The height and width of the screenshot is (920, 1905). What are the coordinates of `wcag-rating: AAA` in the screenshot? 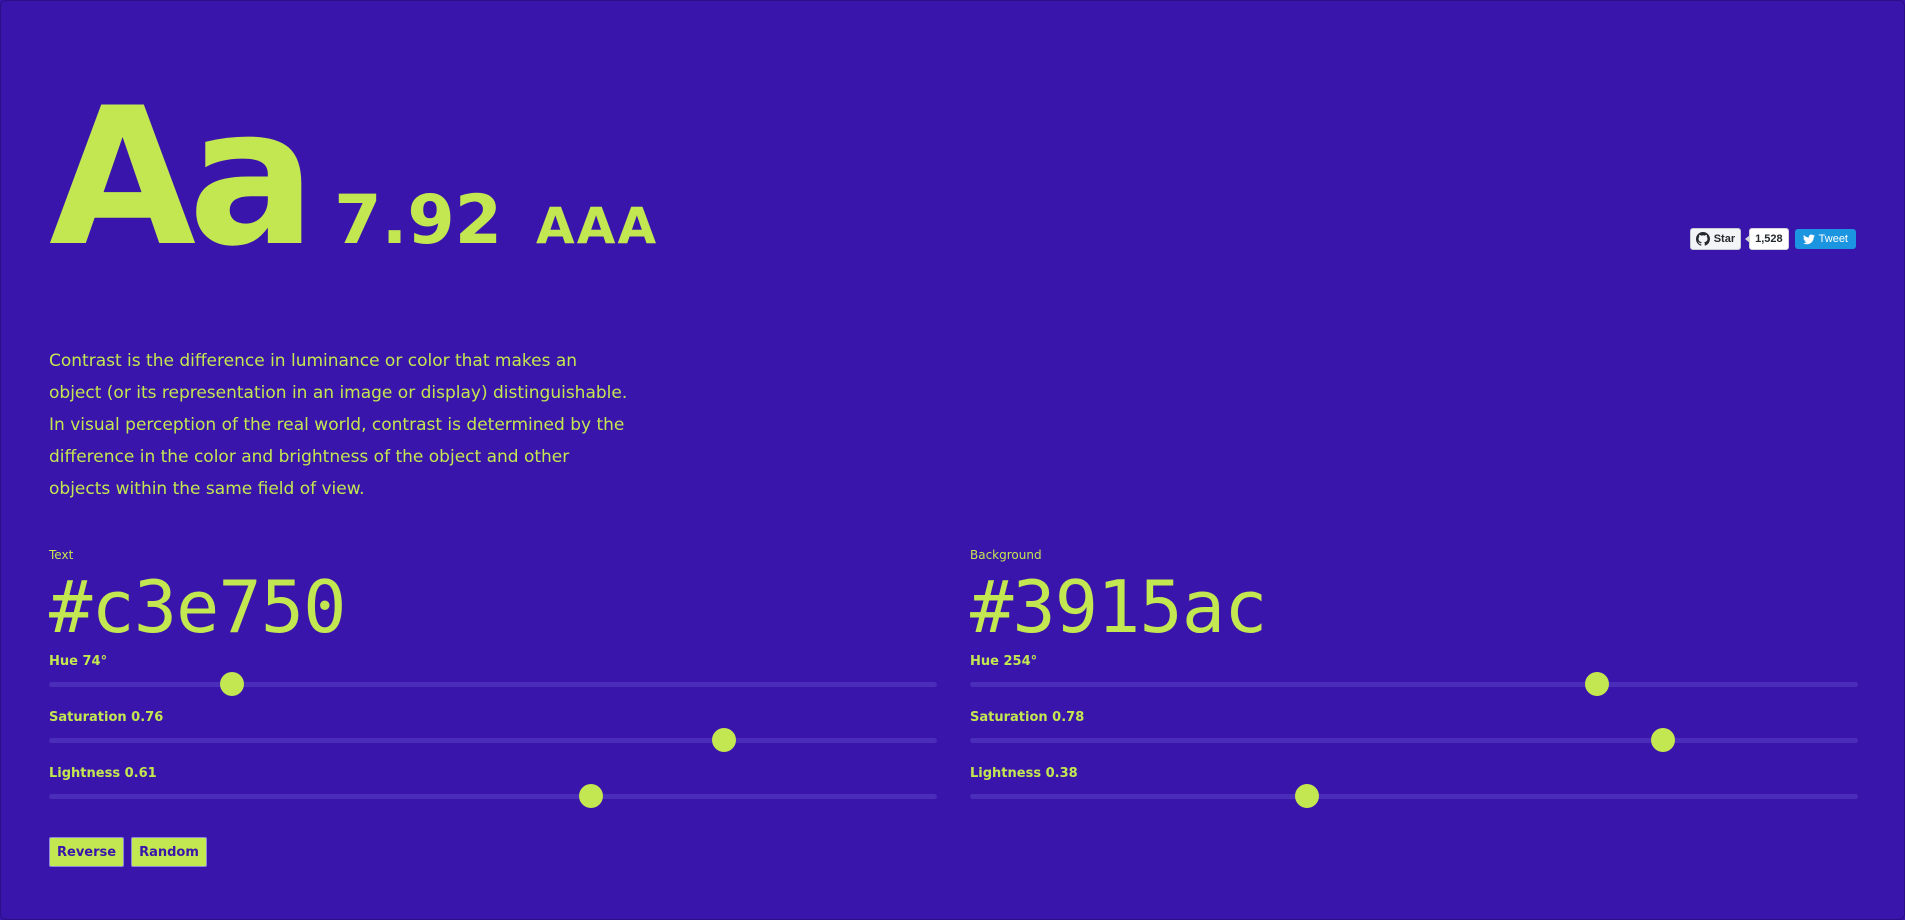 It's located at (597, 226).